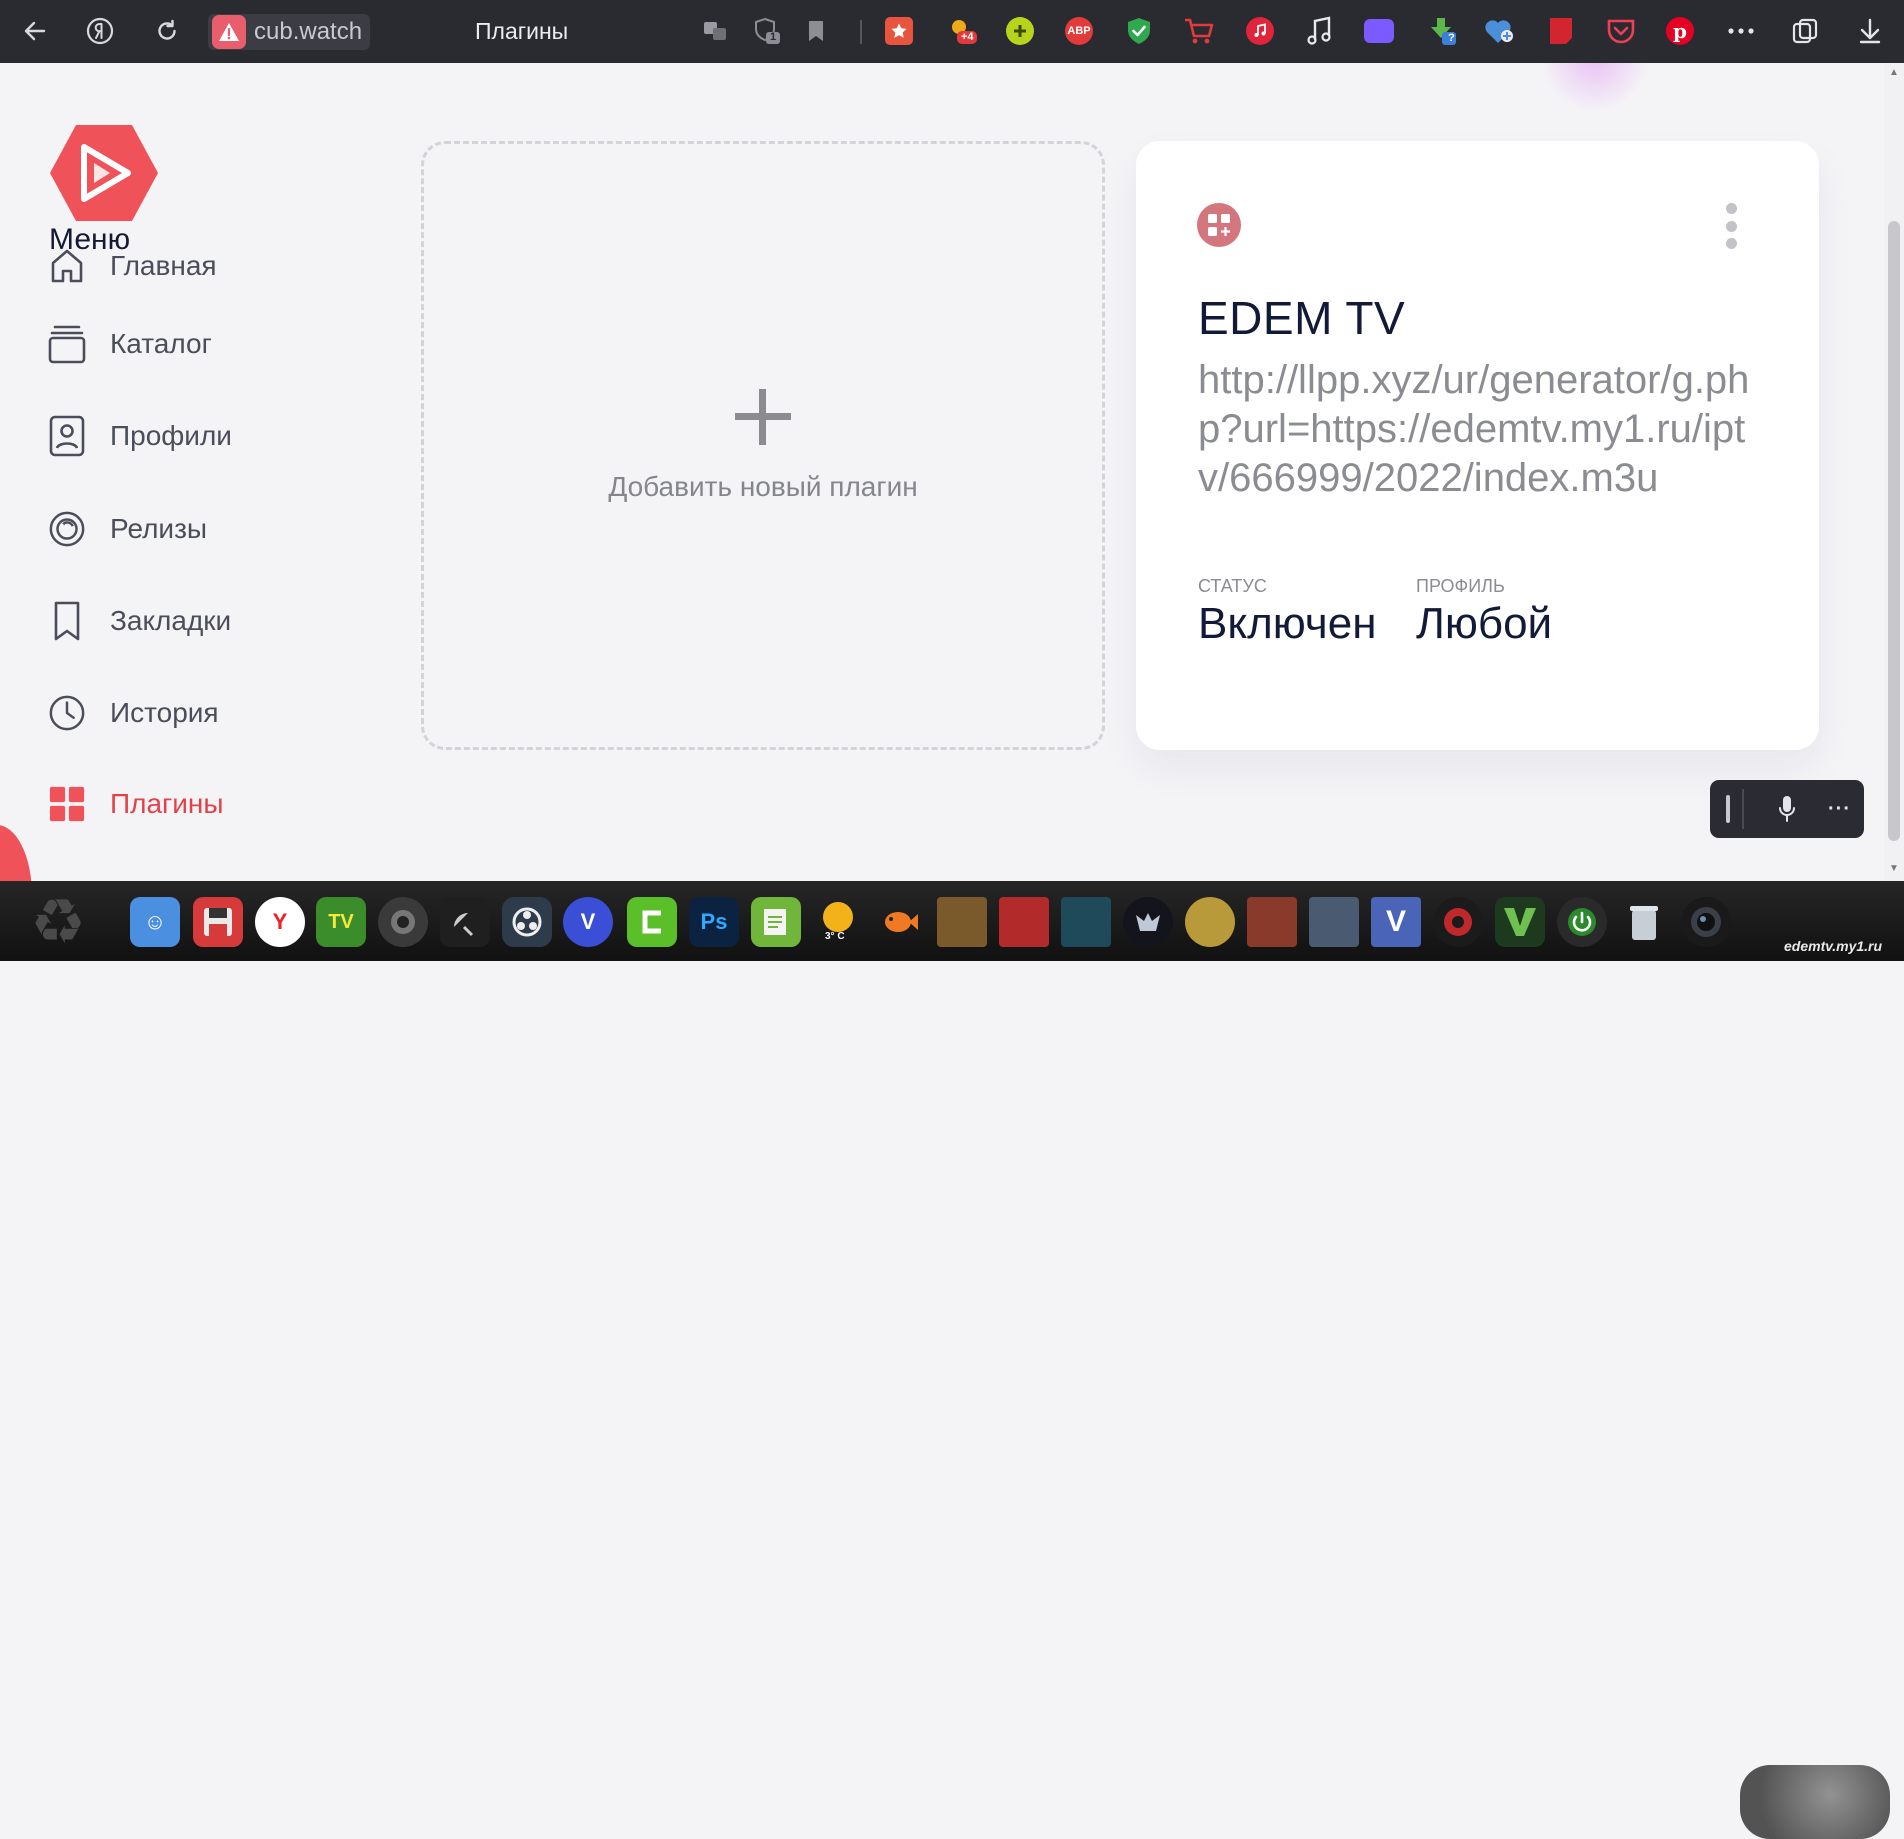 The image size is (1904, 1839). I want to click on heart-plus-icon, so click(1499, 31).